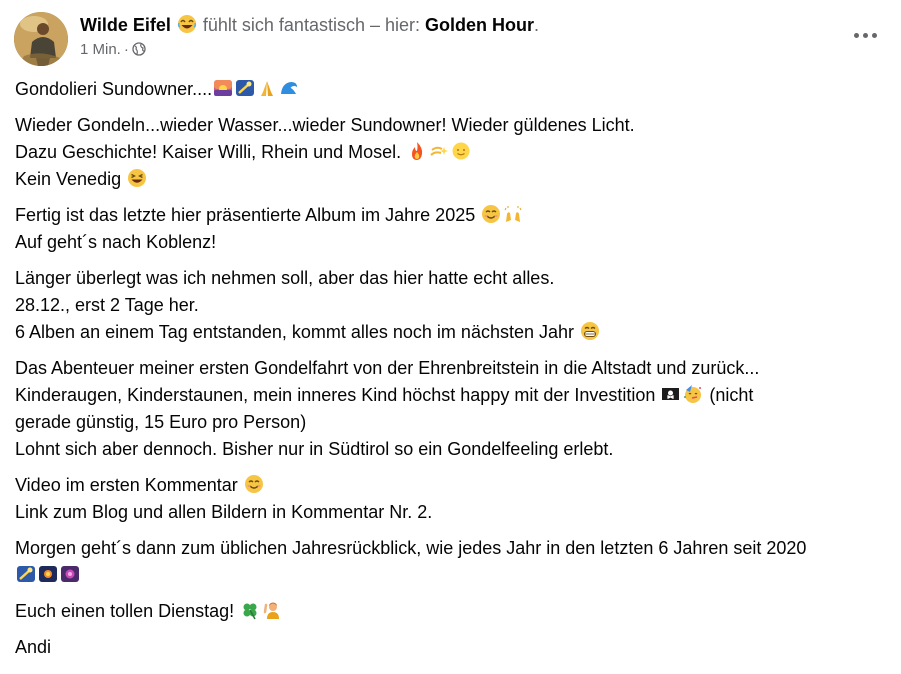 The height and width of the screenshot is (674, 901). I want to click on post-line: Video im ersten Kommentar, so click(454, 485).